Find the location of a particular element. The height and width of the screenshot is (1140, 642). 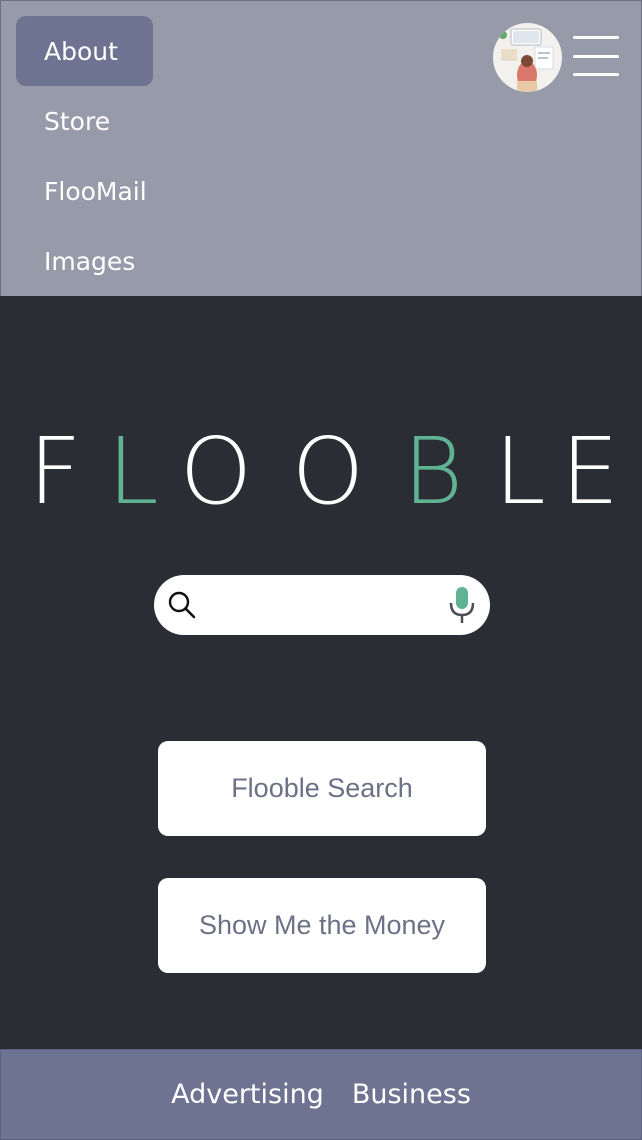

logo-wordmark: FLOOBLE is located at coordinates (324, 471).